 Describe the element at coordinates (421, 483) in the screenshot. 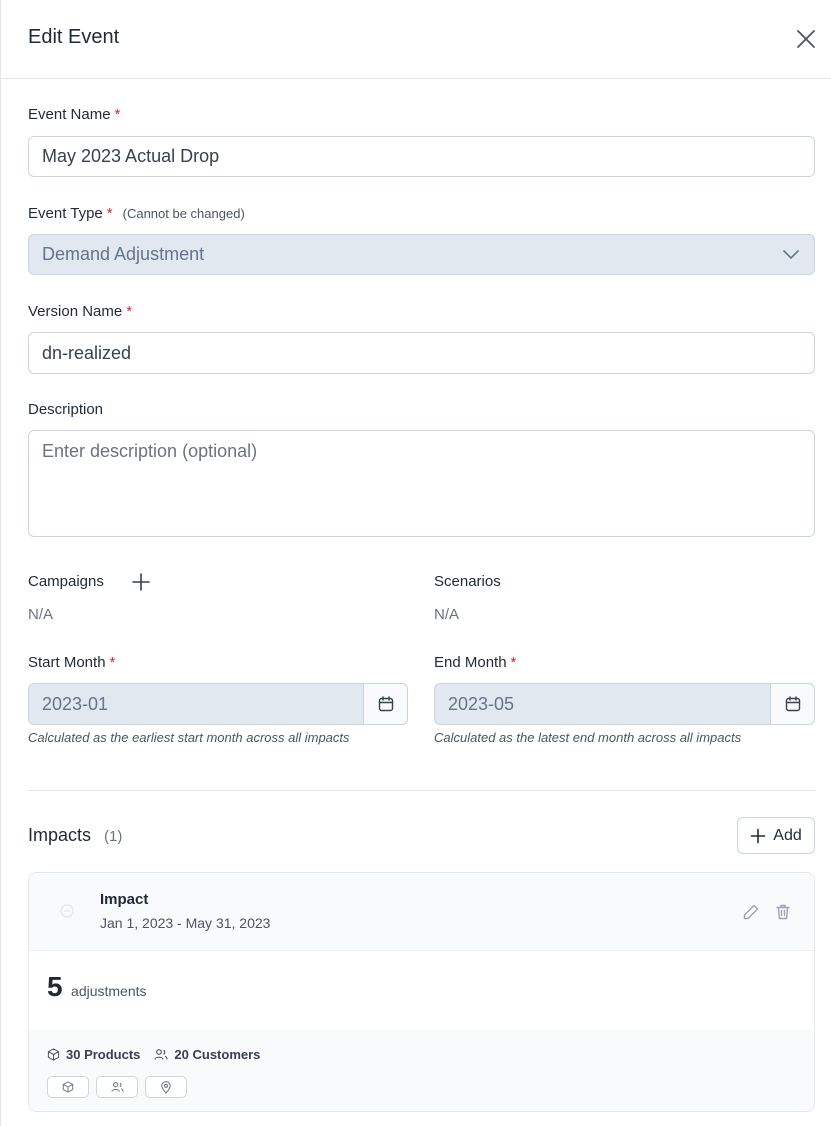

I see `description-textarea: Enter description (optional)` at that location.